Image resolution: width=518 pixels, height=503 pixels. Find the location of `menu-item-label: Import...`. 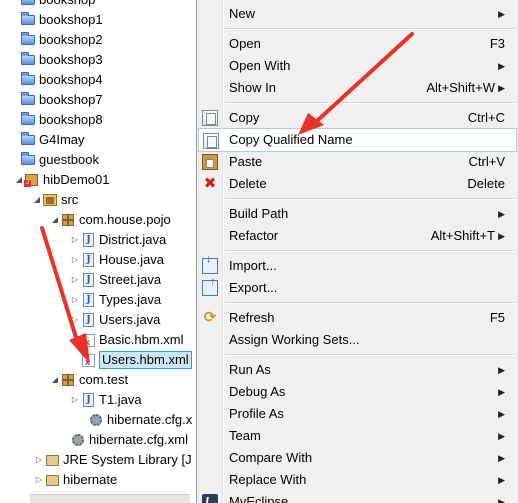

menu-item-label: Import... is located at coordinates (253, 265).